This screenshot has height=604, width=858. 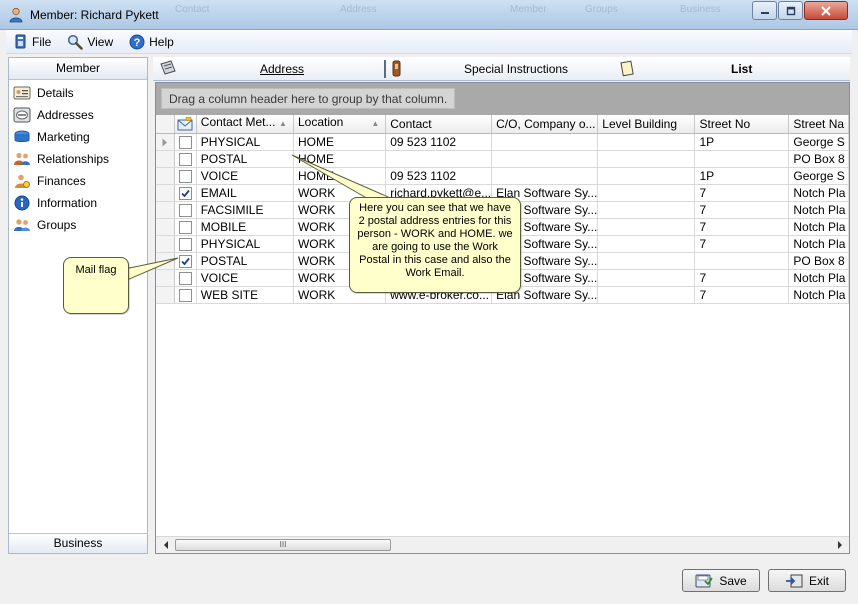 I want to click on nav-item-groups: Groups, so click(x=78, y=225).